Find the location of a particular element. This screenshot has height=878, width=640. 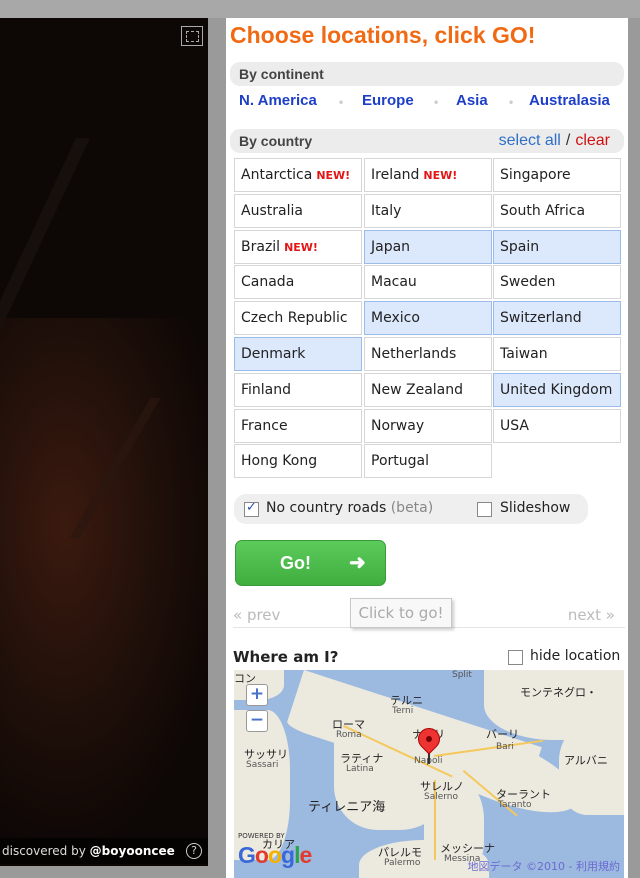

credit-prefix: discovered by is located at coordinates (44, 851).